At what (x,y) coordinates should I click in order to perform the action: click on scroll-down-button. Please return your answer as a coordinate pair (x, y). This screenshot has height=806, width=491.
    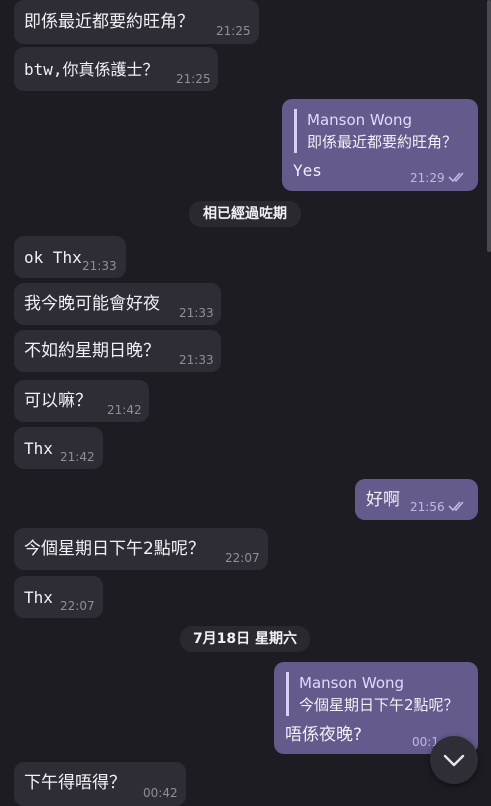
    Looking at the image, I should click on (454, 760).